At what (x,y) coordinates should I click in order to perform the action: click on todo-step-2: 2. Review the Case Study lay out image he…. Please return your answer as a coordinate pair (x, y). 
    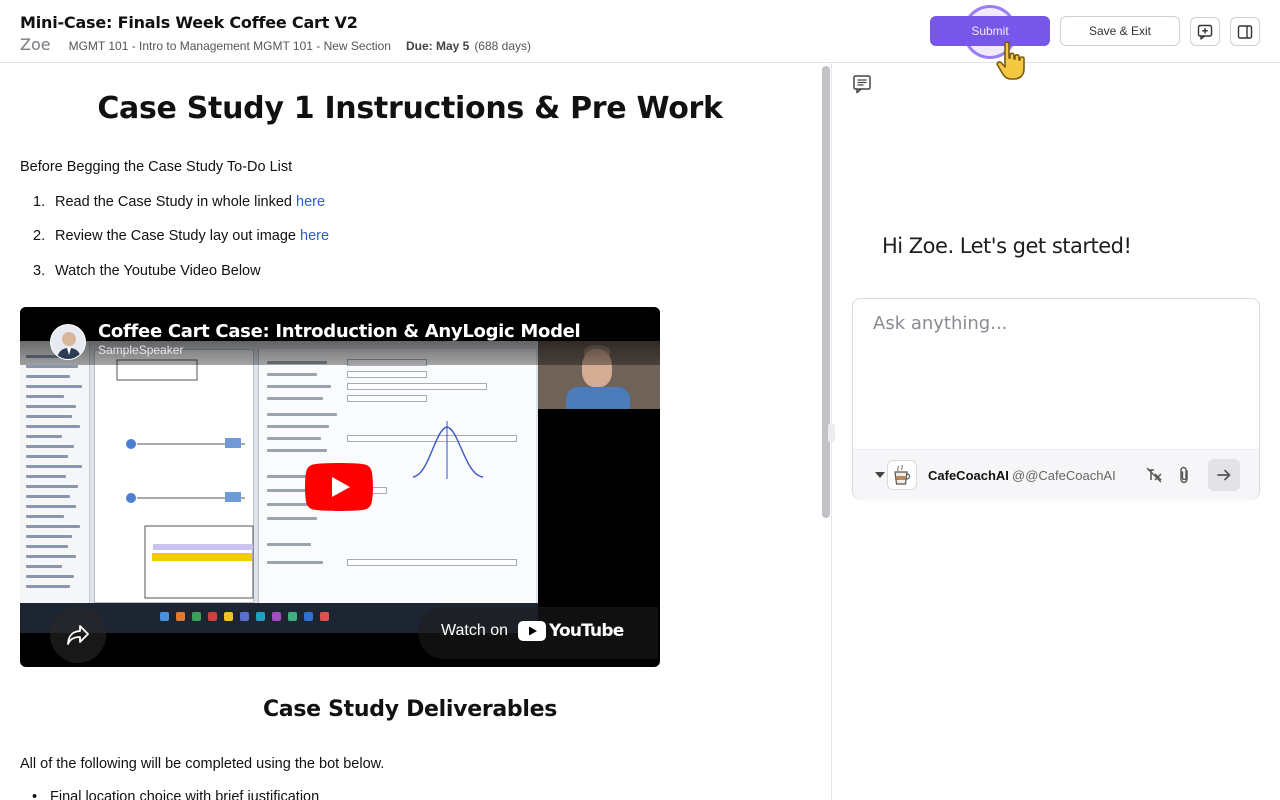
    Looking at the image, I should click on (181, 236).